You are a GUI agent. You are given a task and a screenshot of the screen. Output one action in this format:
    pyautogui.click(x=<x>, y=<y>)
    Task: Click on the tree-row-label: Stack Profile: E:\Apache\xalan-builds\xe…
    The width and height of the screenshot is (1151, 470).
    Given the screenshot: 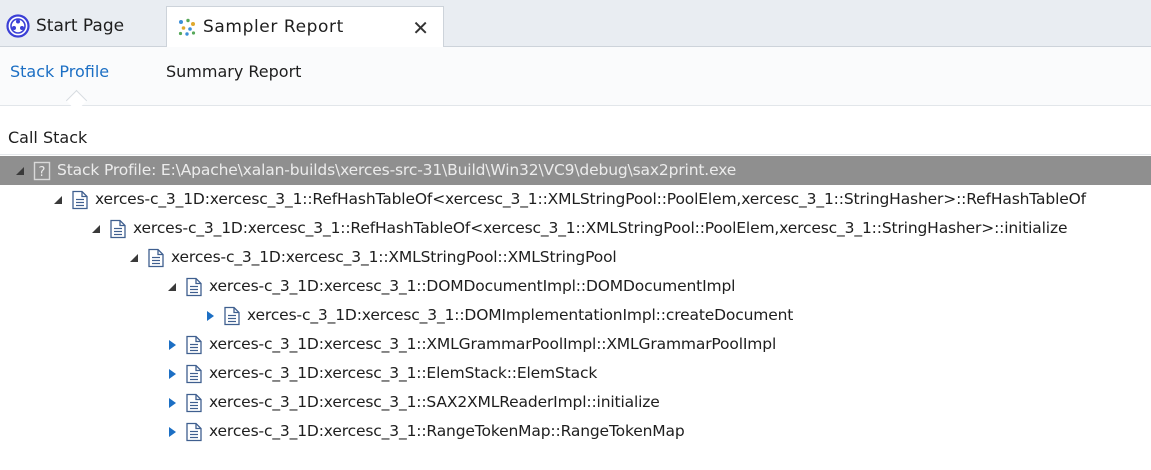 What is the action you would take?
    pyautogui.click(x=397, y=170)
    